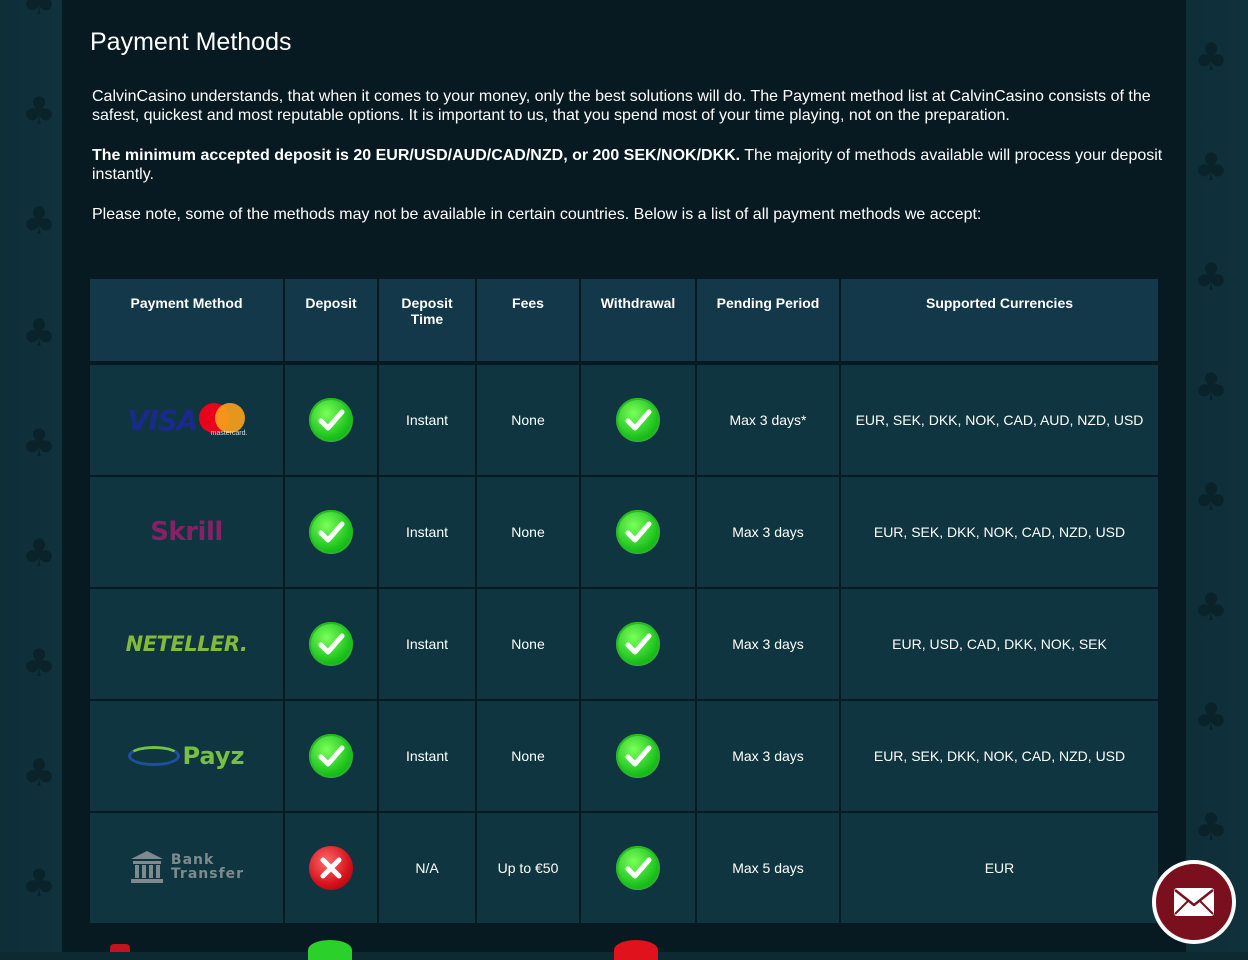 This screenshot has width=1248, height=960. Describe the element at coordinates (638, 321) in the screenshot. I see `header-withdrawal: Withdrawal` at that location.